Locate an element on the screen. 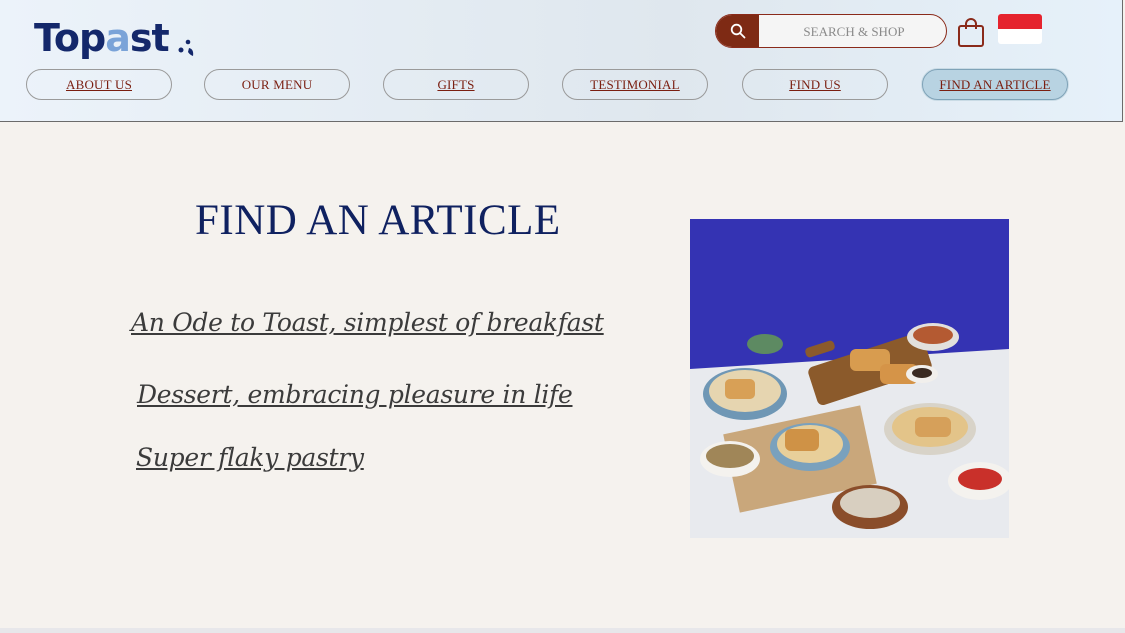 The height and width of the screenshot is (633, 1125). page-title: FIND AN ARTICLE is located at coordinates (378, 220).